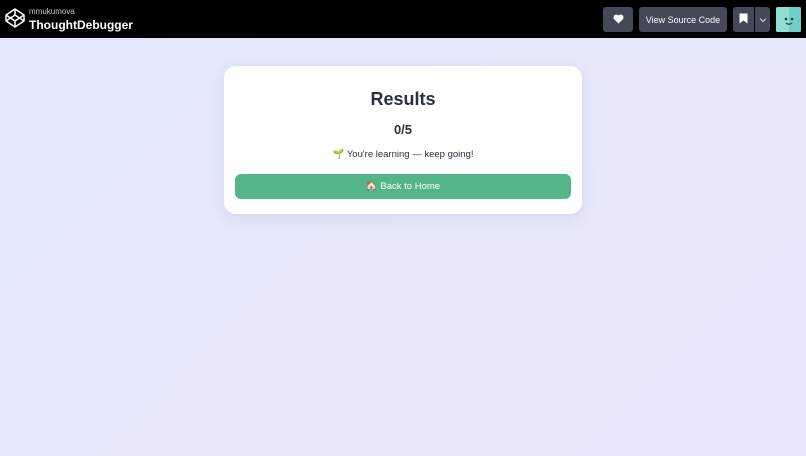  What do you see at coordinates (81, 25) in the screenshot?
I see `pen-title: ThoughtDebugger` at bounding box center [81, 25].